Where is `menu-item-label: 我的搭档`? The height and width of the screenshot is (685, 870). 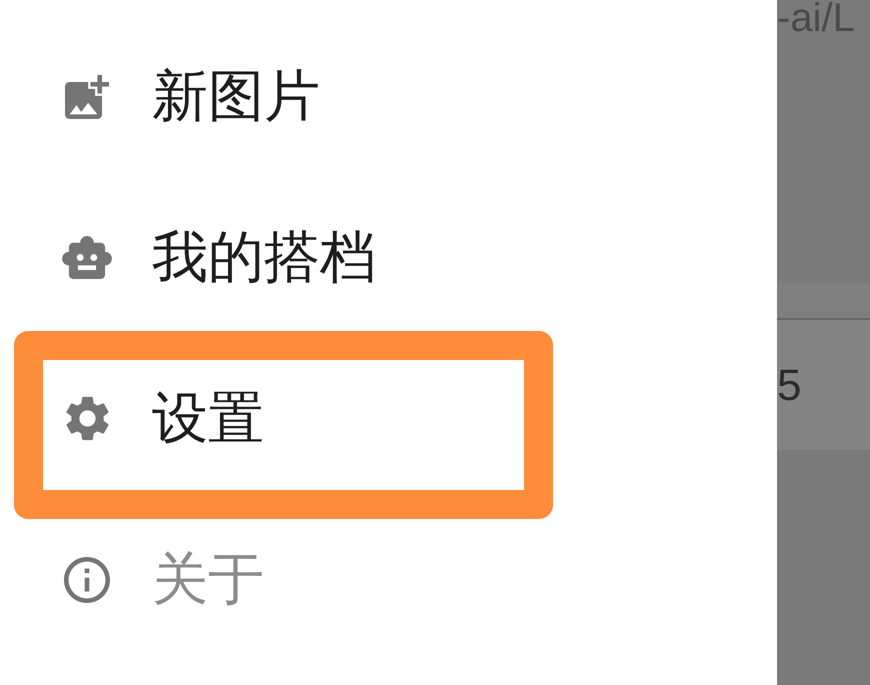
menu-item-label: 我的搭档 is located at coordinates (264, 257).